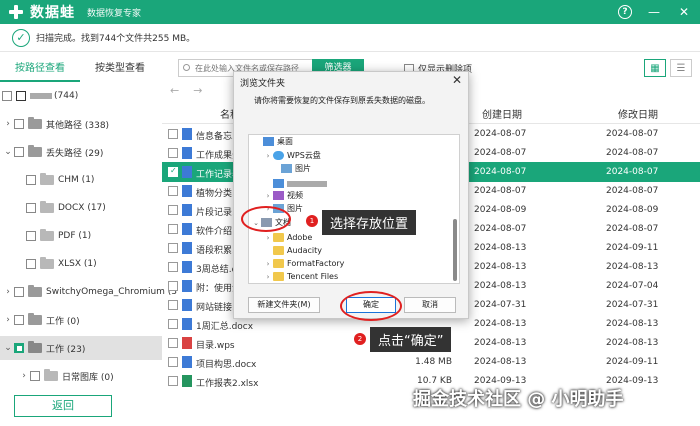 The height and width of the screenshot is (426, 700). What do you see at coordinates (292, 250) in the screenshot?
I see `folder-tree-item: Audacity` at bounding box center [292, 250].